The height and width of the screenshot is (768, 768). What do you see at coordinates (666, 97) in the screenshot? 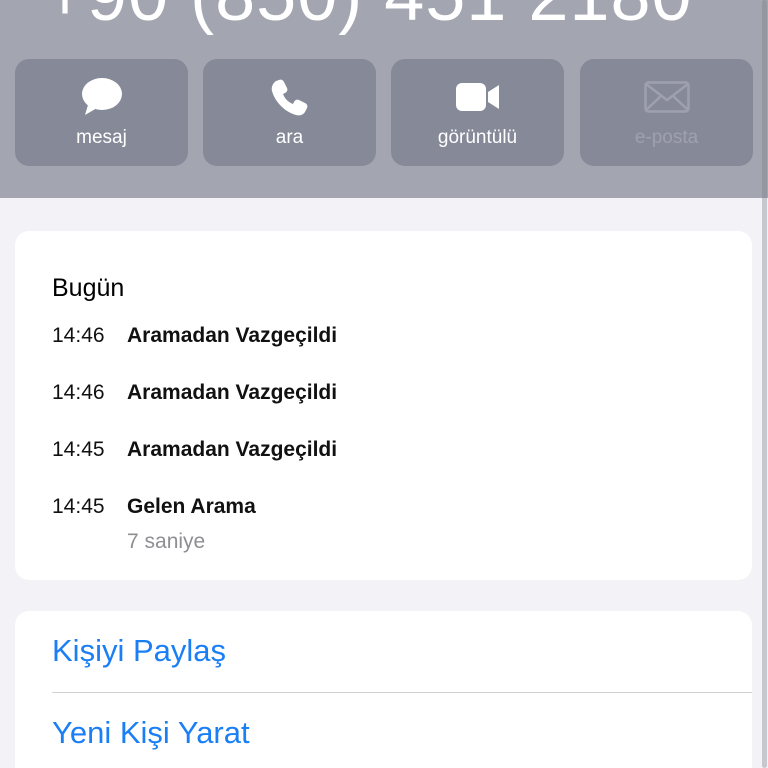
I see `envelope-icon` at bounding box center [666, 97].